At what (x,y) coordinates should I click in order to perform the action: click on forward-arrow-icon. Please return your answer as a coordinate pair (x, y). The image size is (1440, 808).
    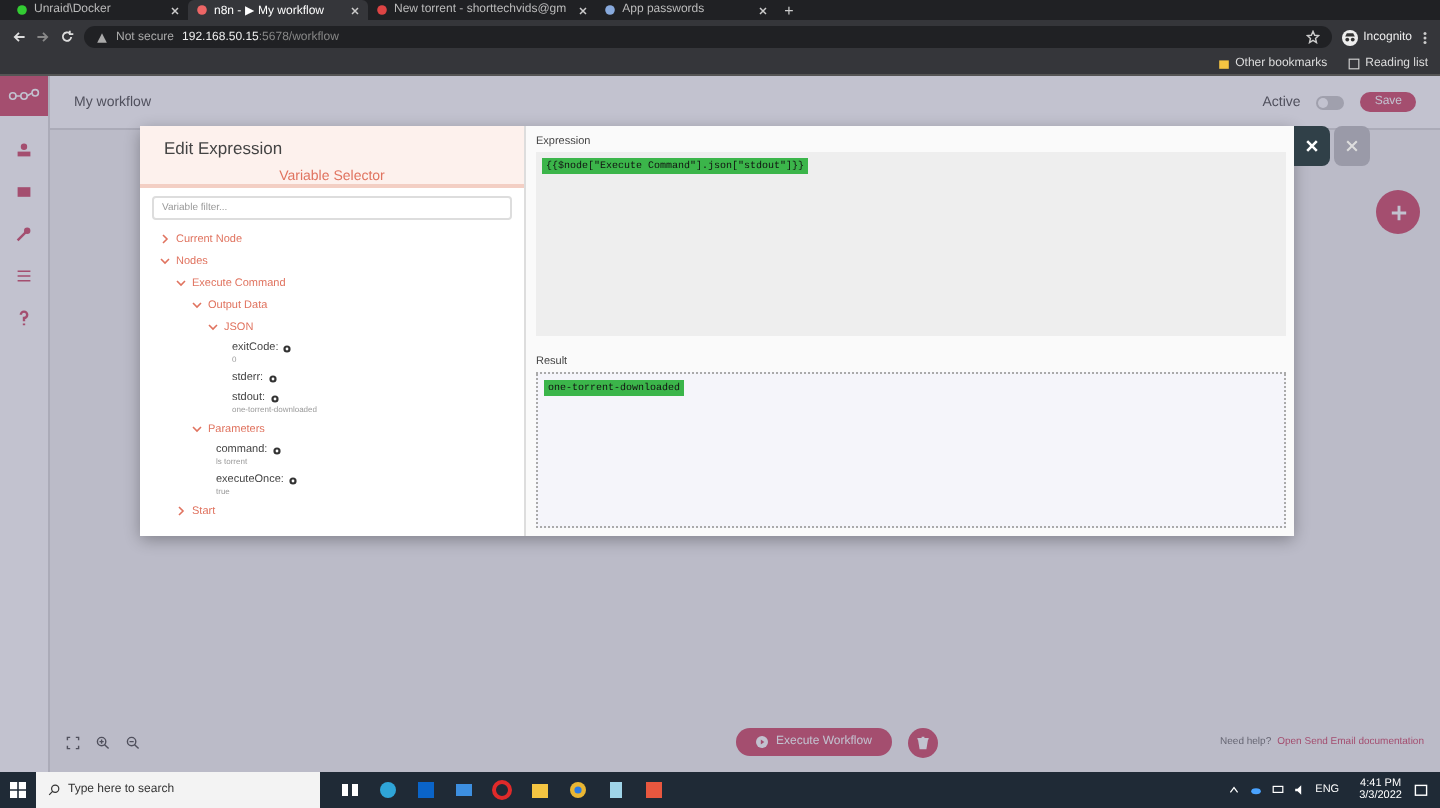
    Looking at the image, I should click on (43, 37).